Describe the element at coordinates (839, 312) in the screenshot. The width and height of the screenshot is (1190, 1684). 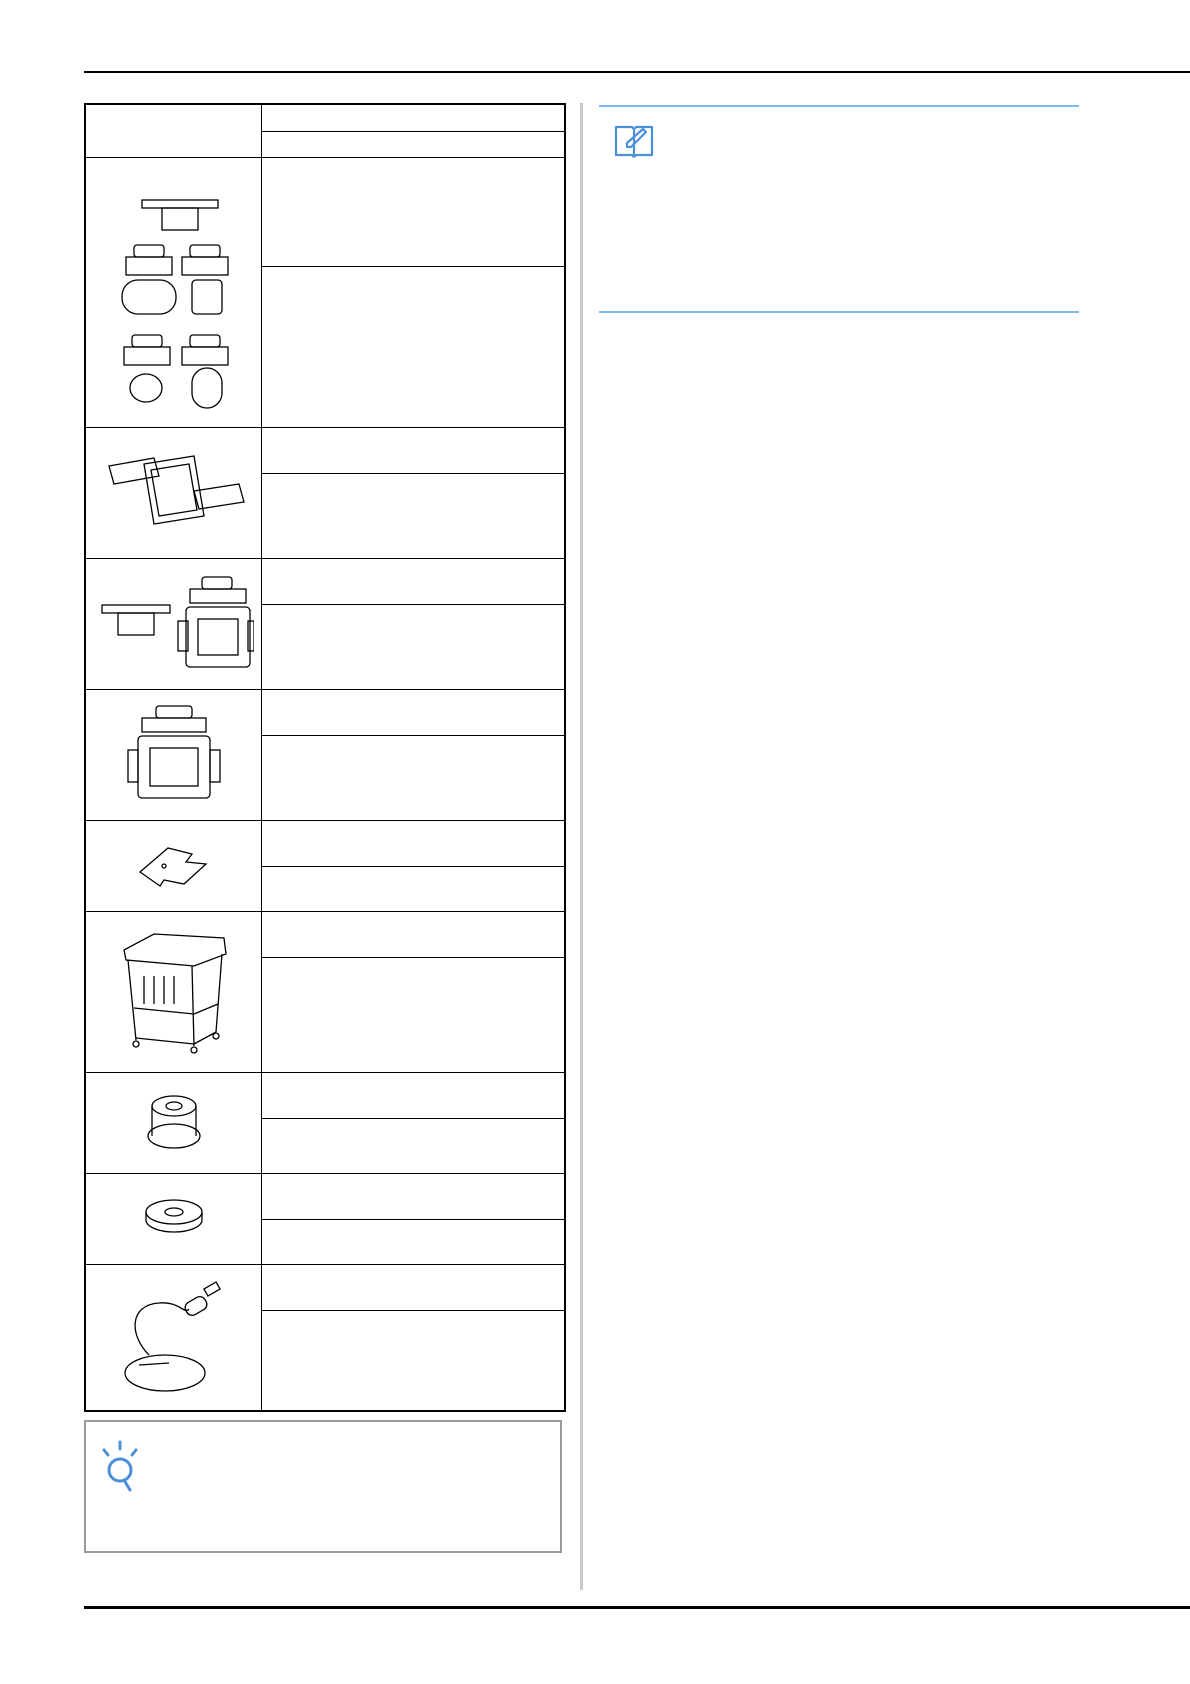
I see `memo-bottom-rule` at that location.